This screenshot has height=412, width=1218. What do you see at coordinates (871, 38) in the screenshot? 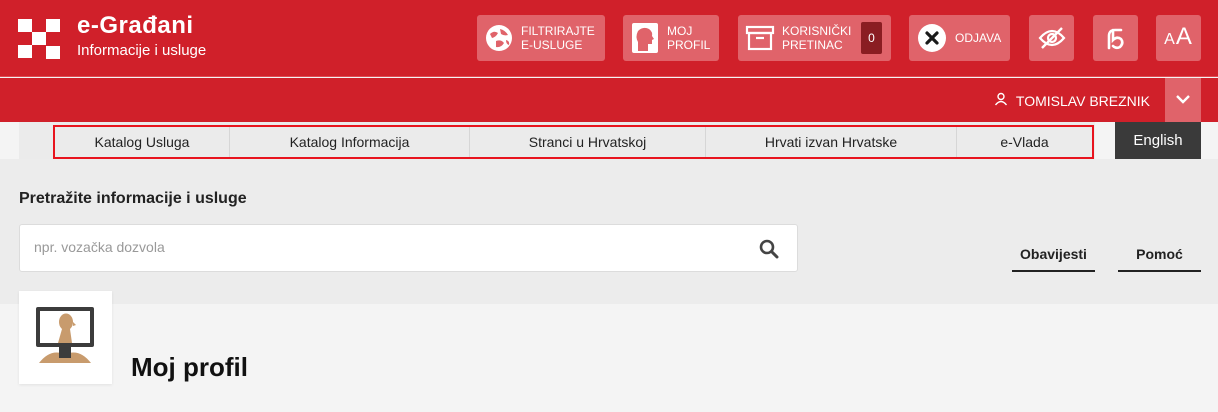
I see `inbox-count-badge: 0` at bounding box center [871, 38].